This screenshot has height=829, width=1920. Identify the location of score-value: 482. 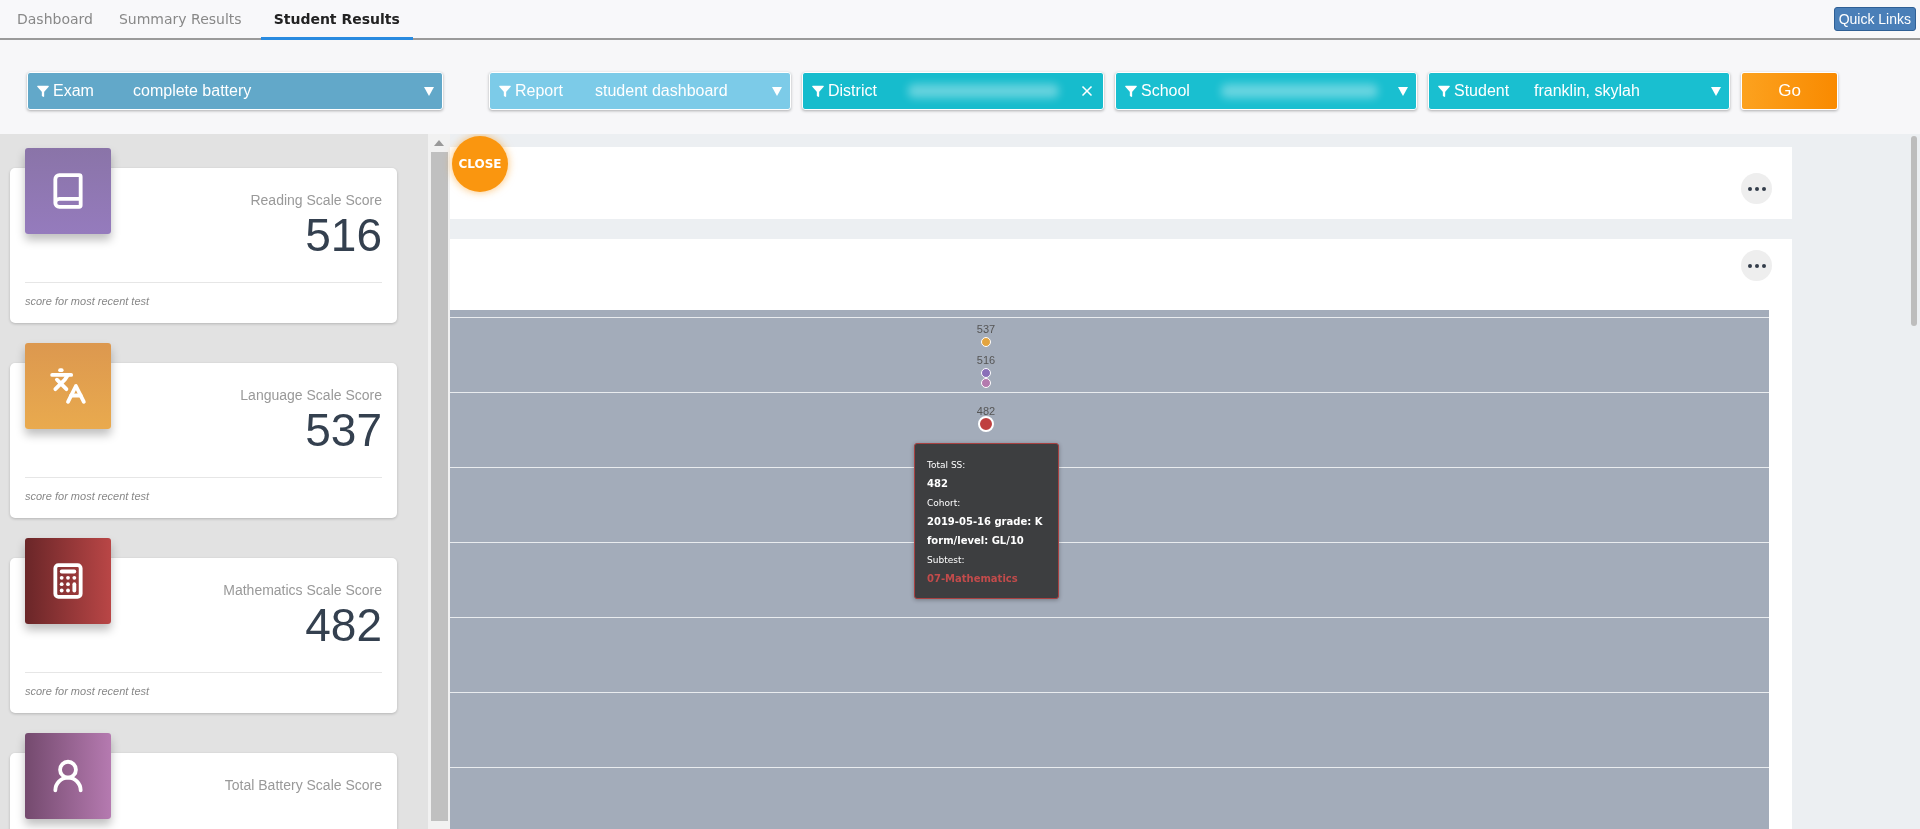
(343, 625).